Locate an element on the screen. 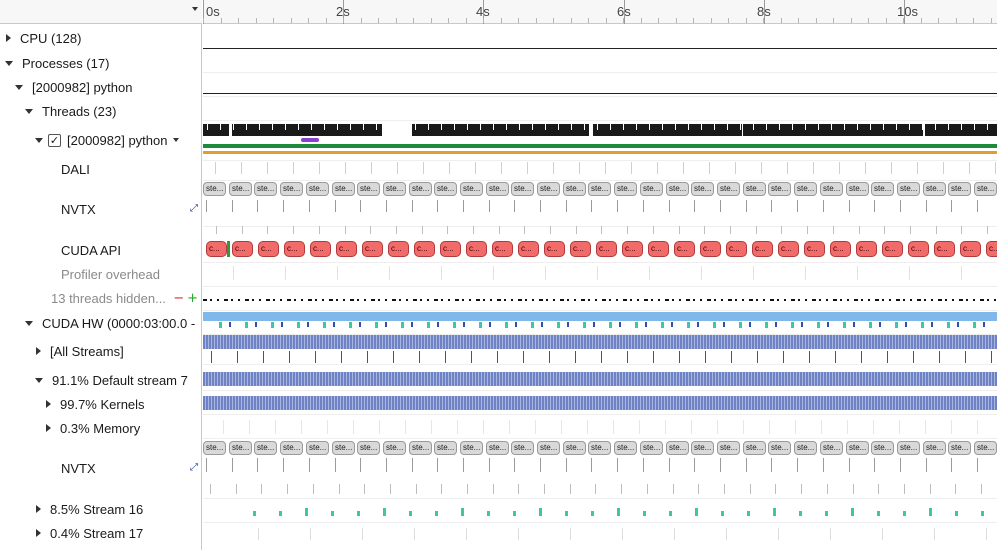 The width and height of the screenshot is (997, 550). stream-kernel-tick is located at coordinates (679, 357).